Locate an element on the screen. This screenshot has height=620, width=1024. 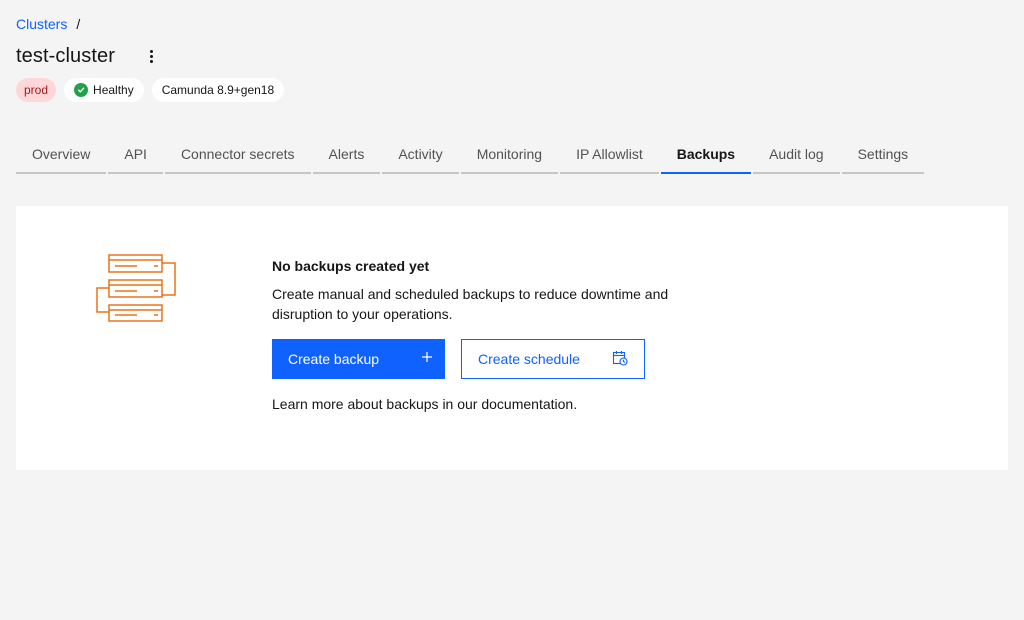
calendar-clock-icon is located at coordinates (620, 359).